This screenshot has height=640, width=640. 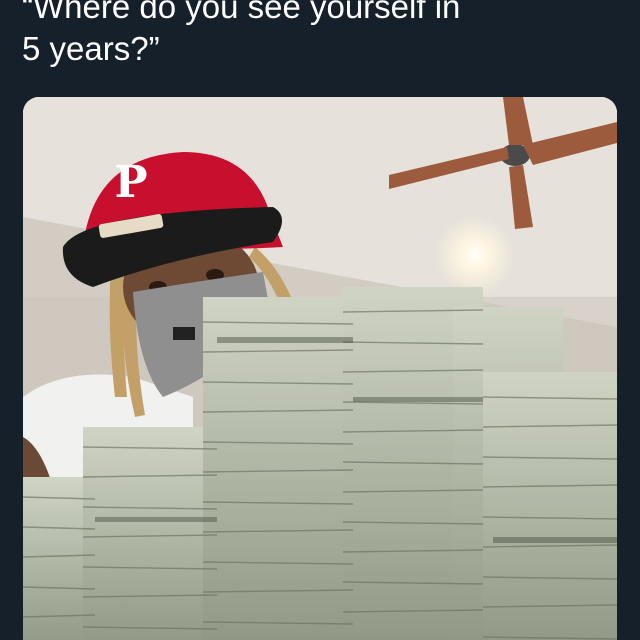 What do you see at coordinates (475, 255) in the screenshot?
I see `ceiling-light-icon` at bounding box center [475, 255].